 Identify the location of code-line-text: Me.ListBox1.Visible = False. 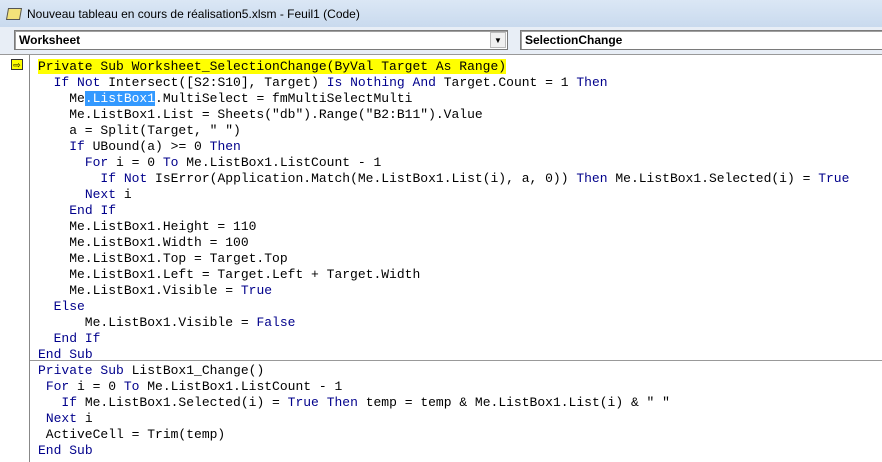
(167, 322).